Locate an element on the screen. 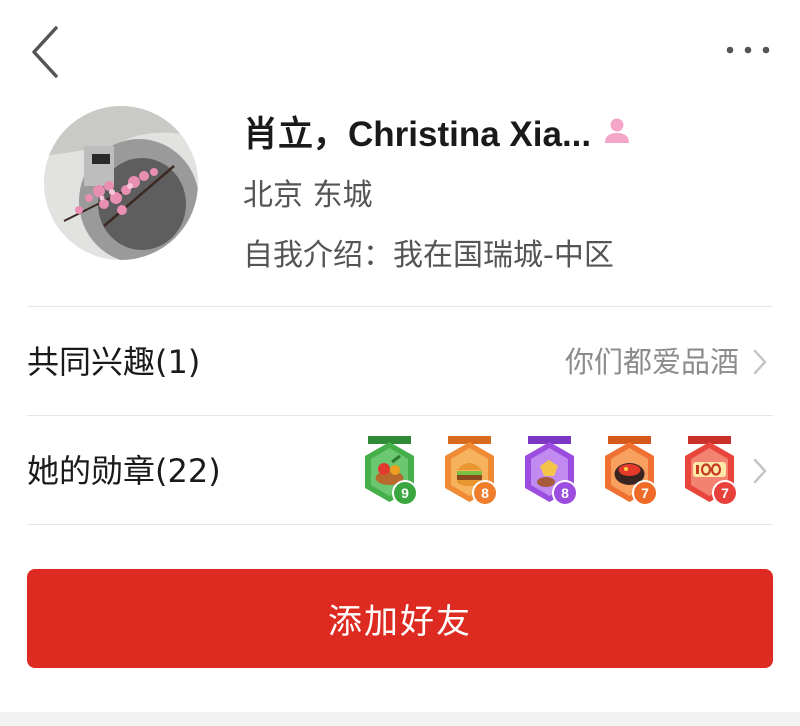 This screenshot has height=726, width=800. medal-count: 9 is located at coordinates (405, 493).